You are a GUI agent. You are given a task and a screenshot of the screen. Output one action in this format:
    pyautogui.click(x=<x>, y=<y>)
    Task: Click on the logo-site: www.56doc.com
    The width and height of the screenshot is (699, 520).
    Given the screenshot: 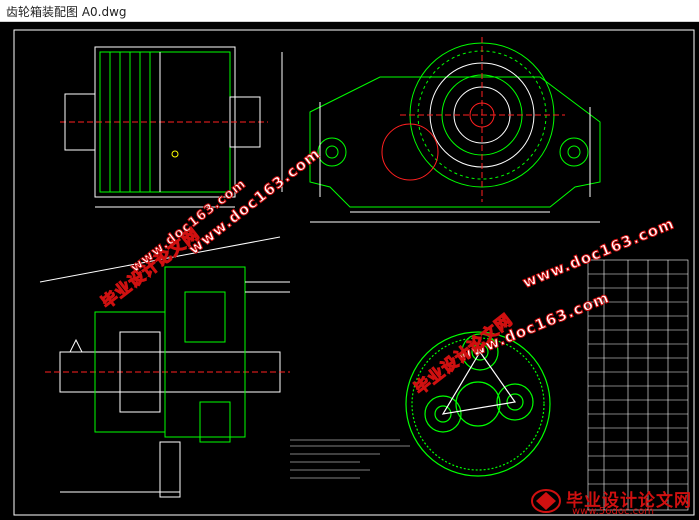 What is the action you would take?
    pyautogui.click(x=613, y=511)
    